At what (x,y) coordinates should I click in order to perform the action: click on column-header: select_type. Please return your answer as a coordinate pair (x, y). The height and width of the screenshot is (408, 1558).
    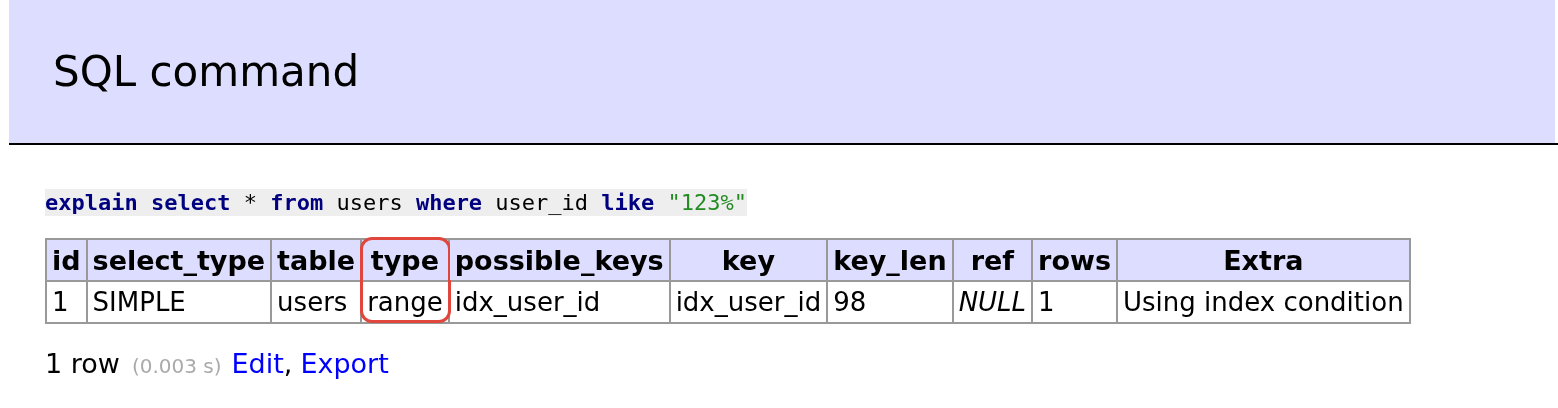
    Looking at the image, I should click on (179, 260).